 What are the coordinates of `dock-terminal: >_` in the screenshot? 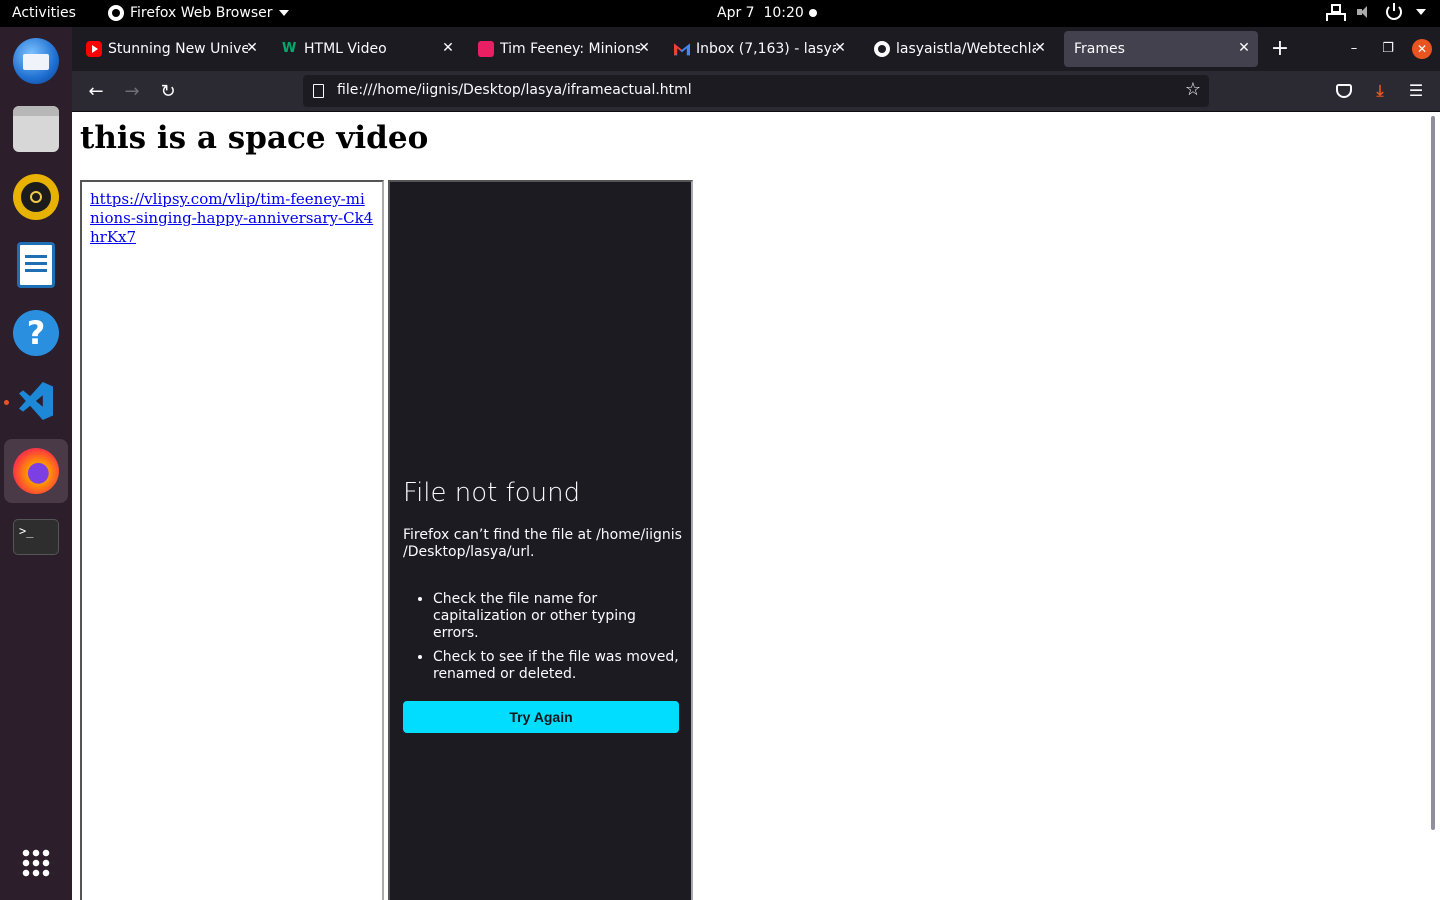 It's located at (36, 537).